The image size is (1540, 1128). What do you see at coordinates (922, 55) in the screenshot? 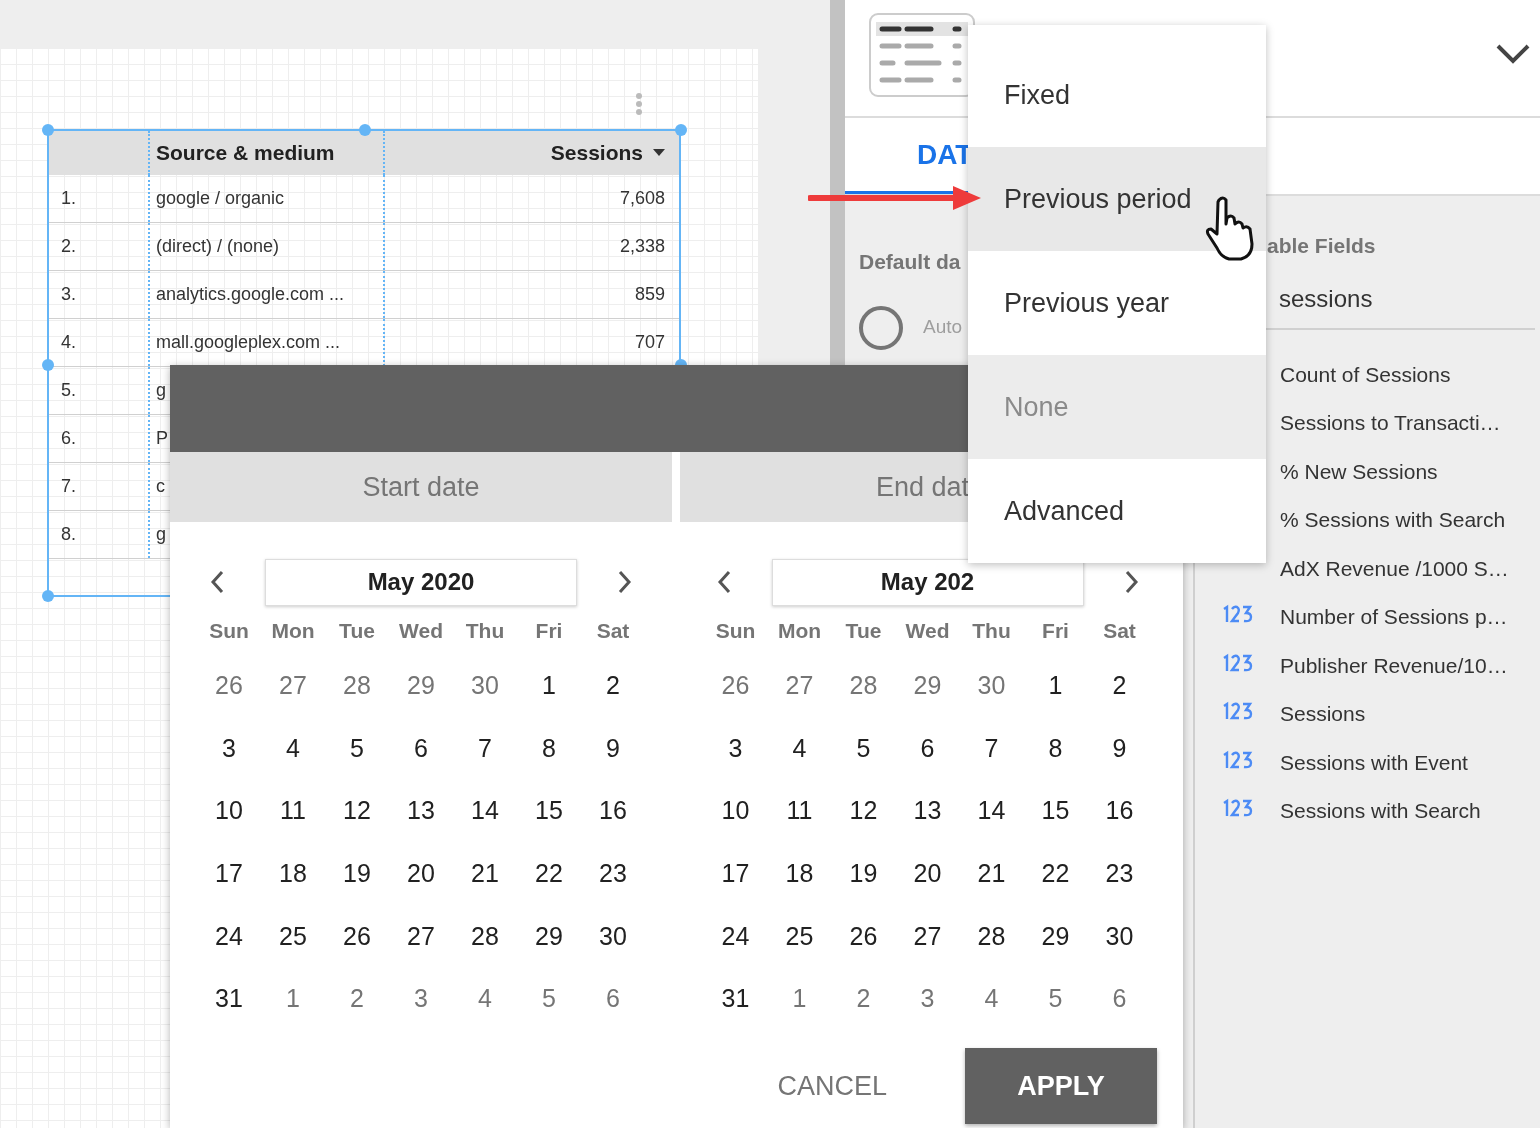
I see `table-chart-icon` at bounding box center [922, 55].